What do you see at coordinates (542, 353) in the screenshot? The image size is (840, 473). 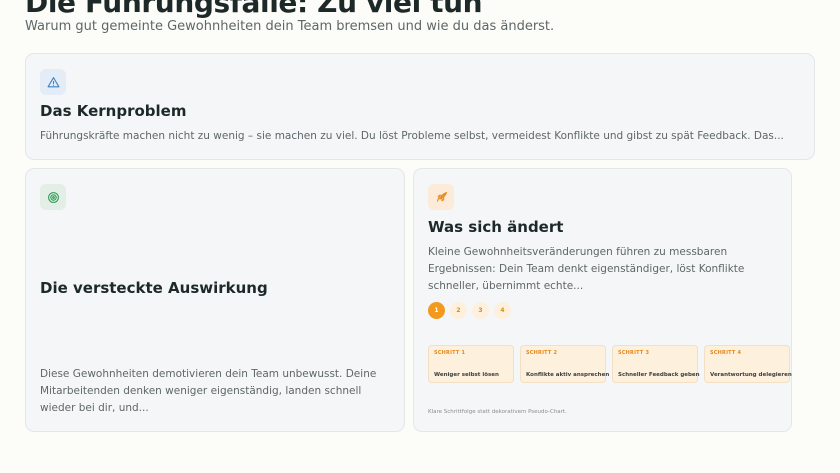 I see `step-label: SCHRITT 2` at bounding box center [542, 353].